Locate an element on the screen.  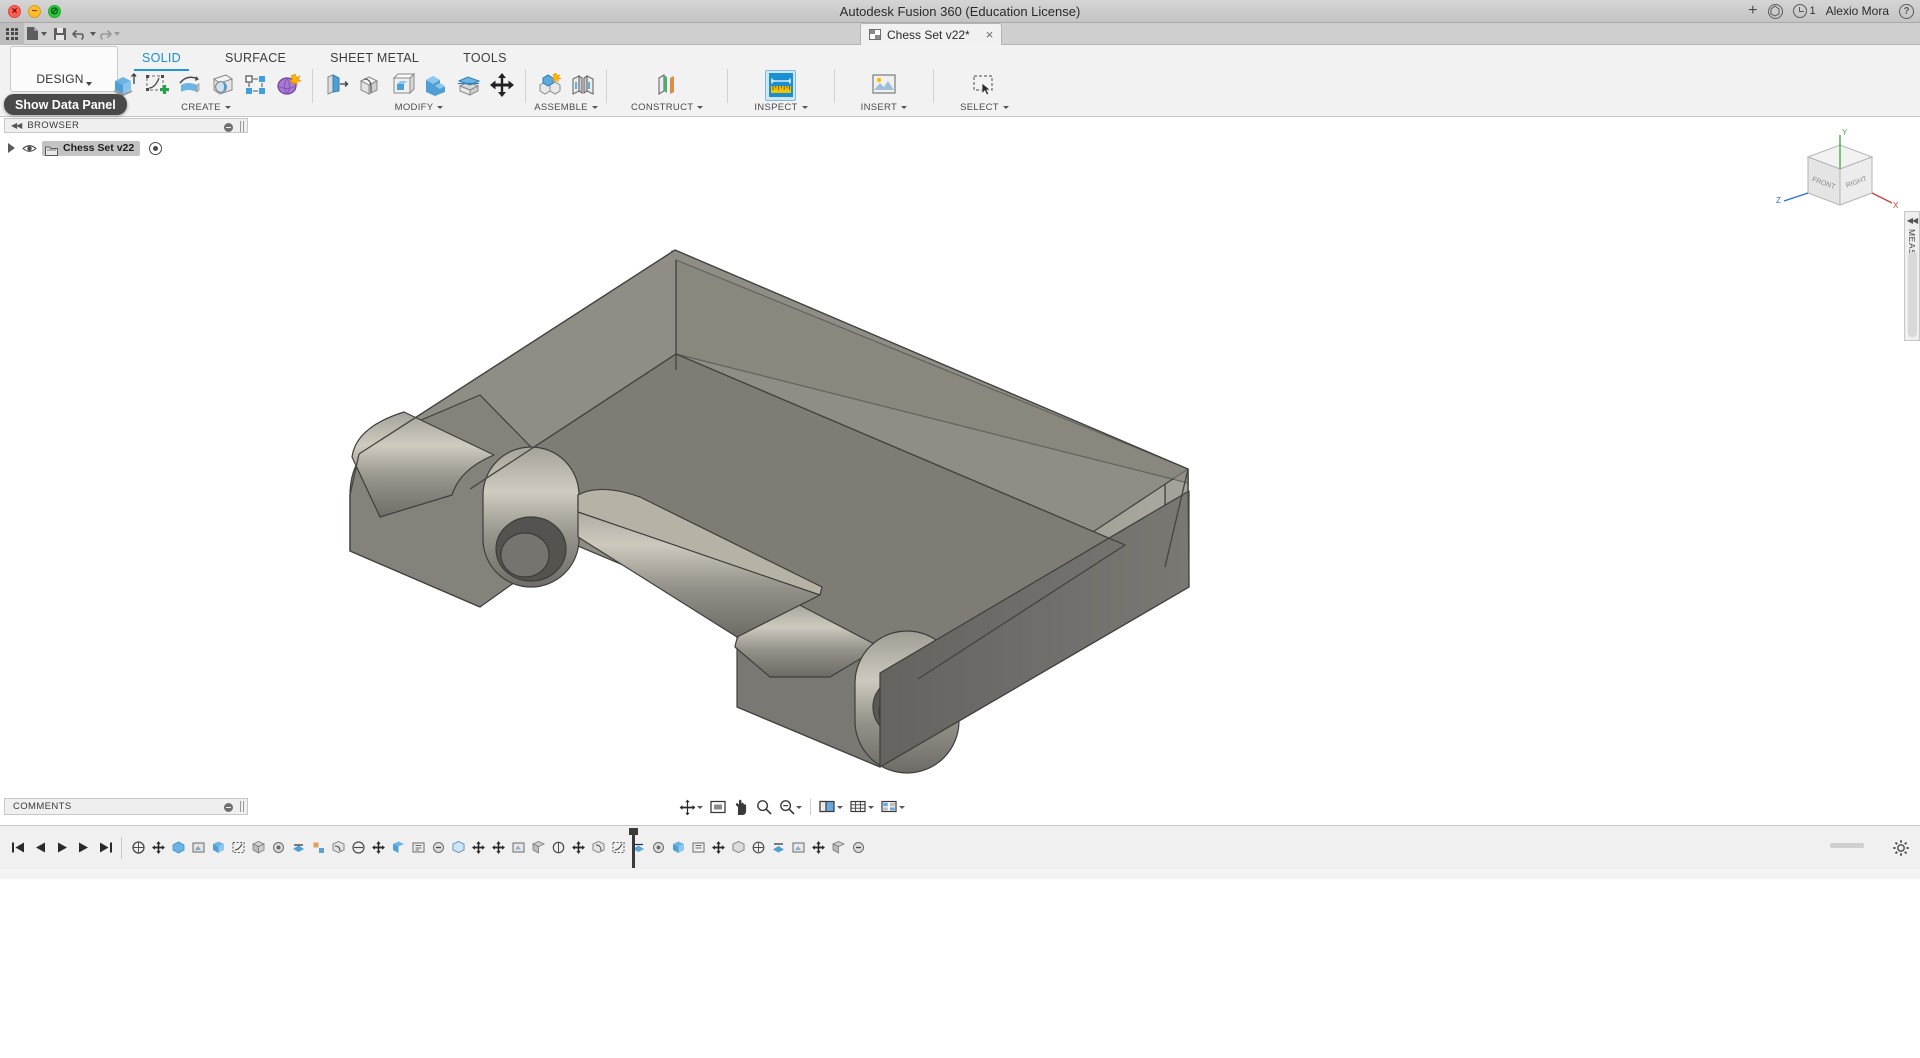
shell-button is located at coordinates (402, 85).